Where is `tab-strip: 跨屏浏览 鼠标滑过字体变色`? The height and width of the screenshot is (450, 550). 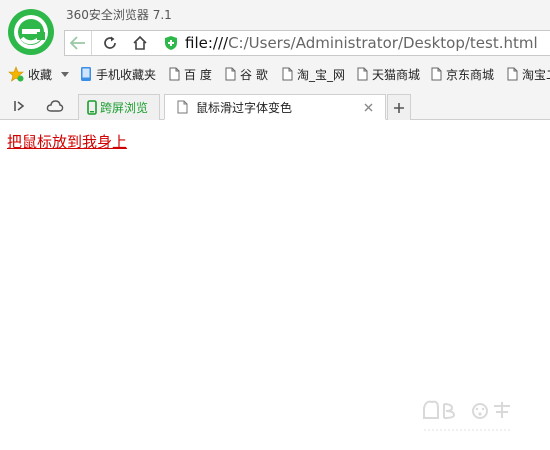 tab-strip: 跨屏浏览 鼠标滑过字体变色 is located at coordinates (275, 106).